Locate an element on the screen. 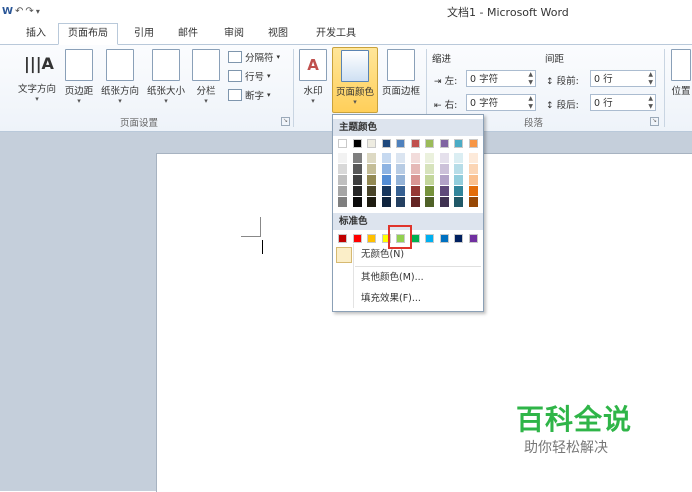 The image size is (692, 492). tab-review: 审阅 is located at coordinates (234, 34).